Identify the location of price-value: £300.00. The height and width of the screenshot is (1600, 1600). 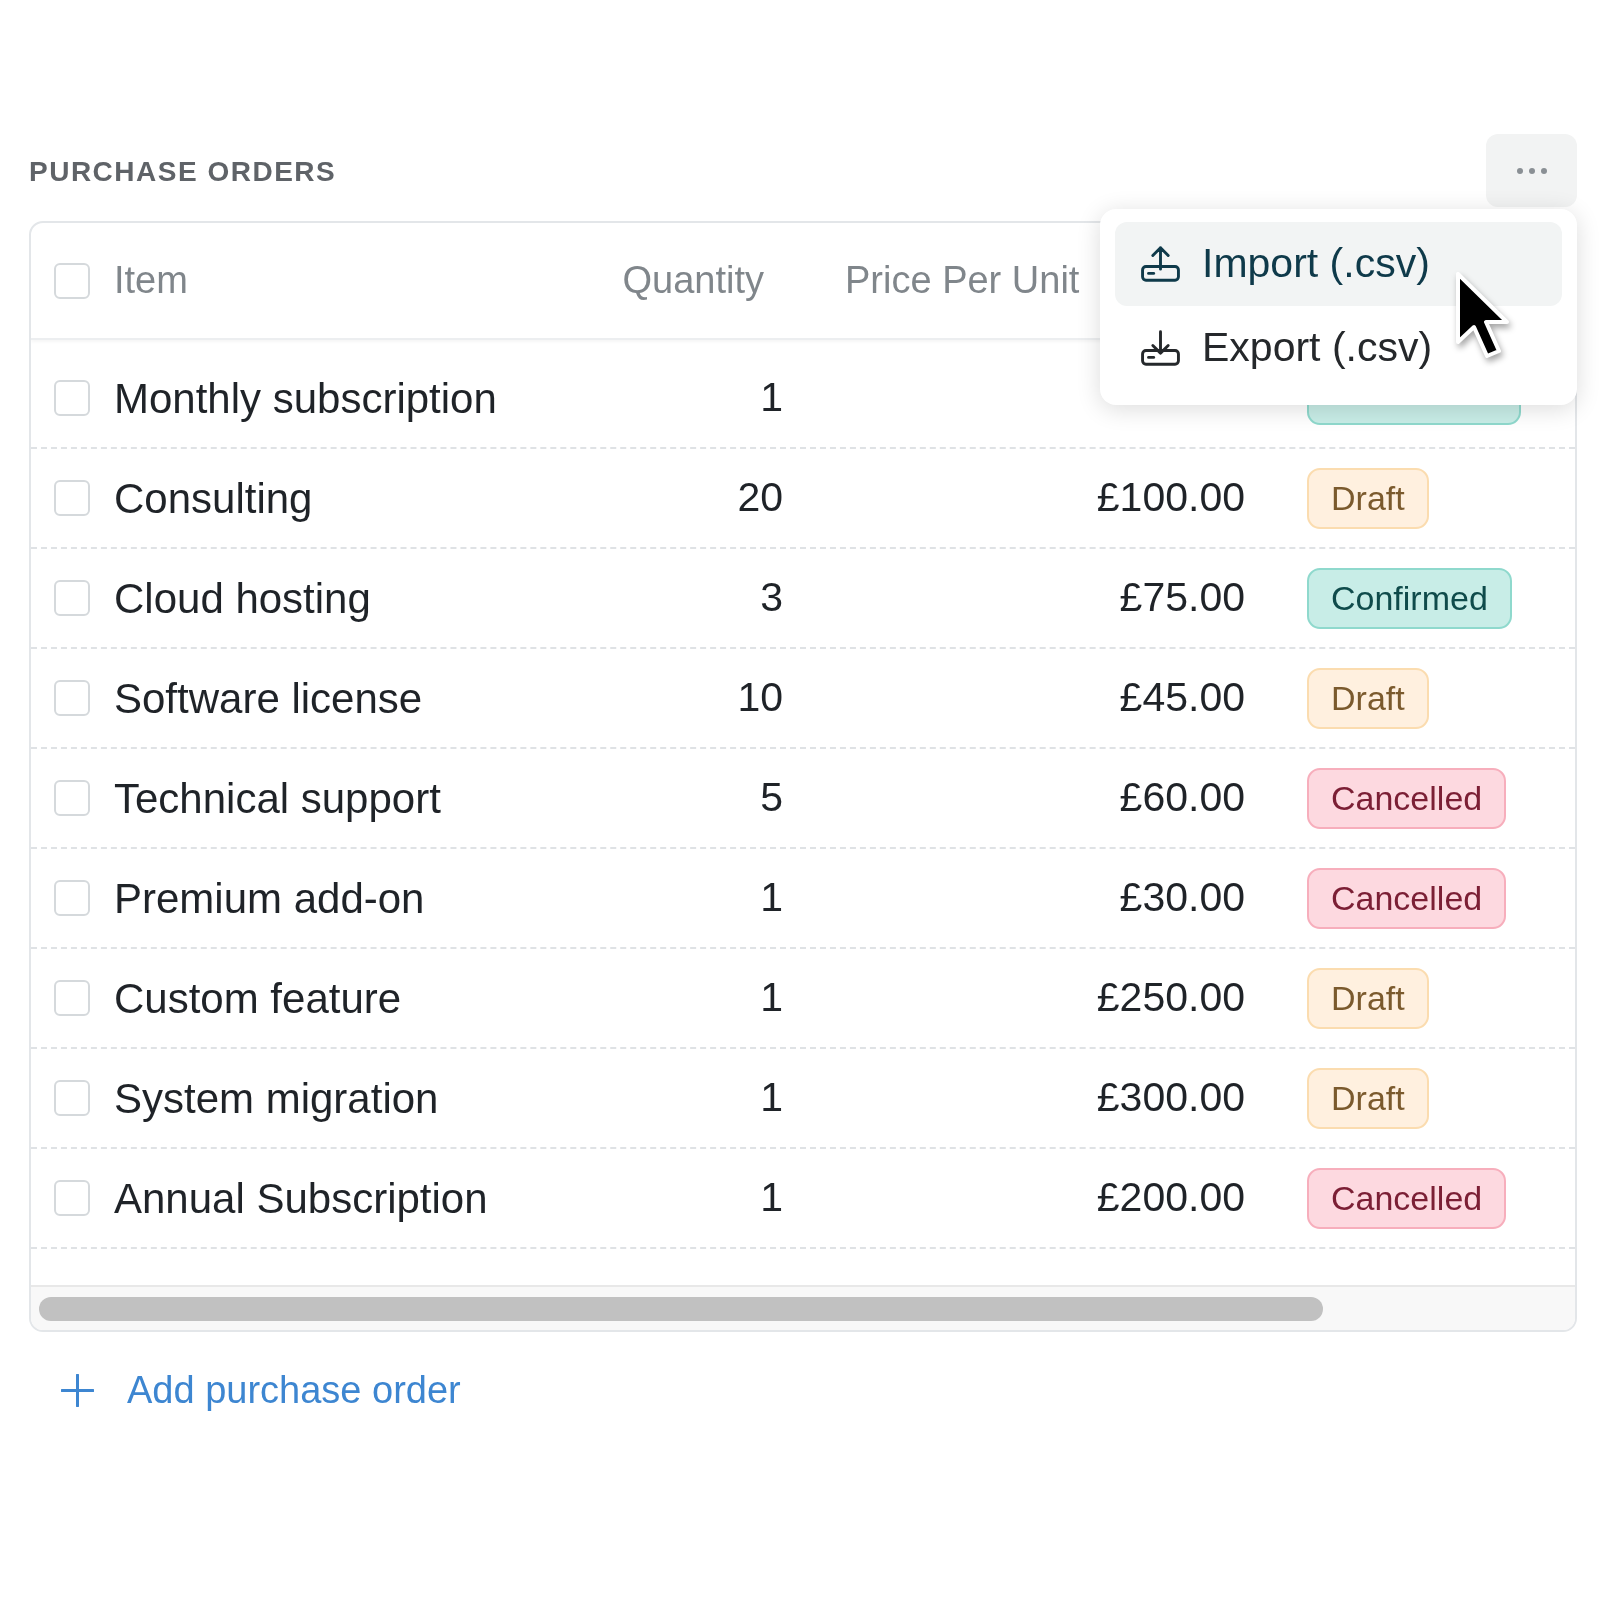
(1170, 1097).